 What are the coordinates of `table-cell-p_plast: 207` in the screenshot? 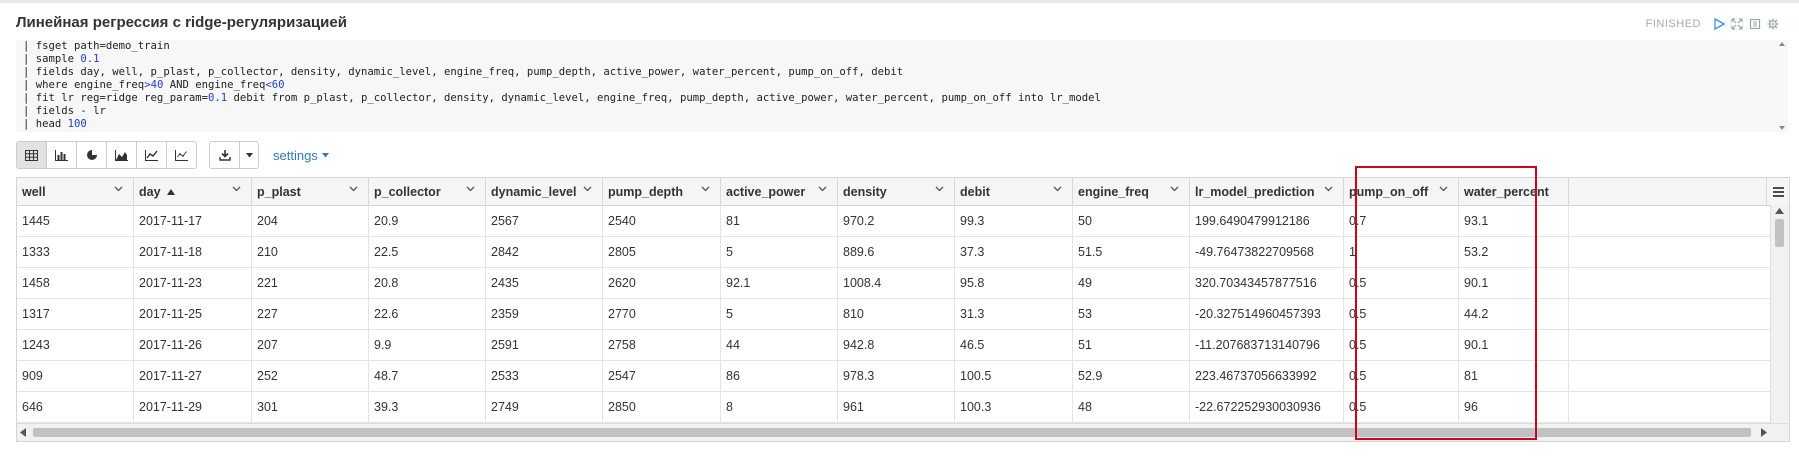 It's located at (310, 344).